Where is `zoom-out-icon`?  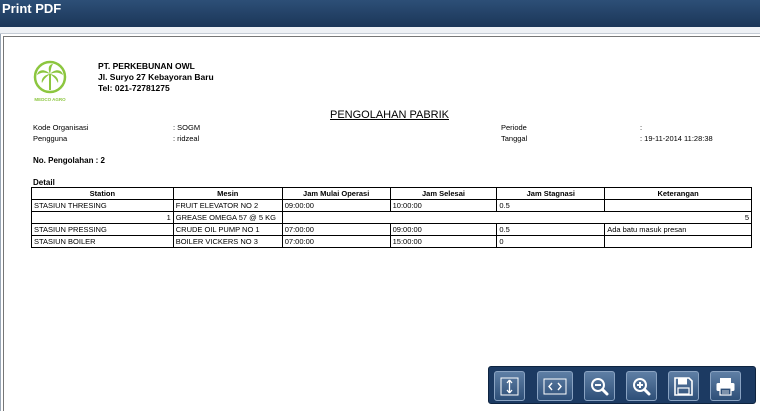
zoom-out-icon is located at coordinates (600, 387).